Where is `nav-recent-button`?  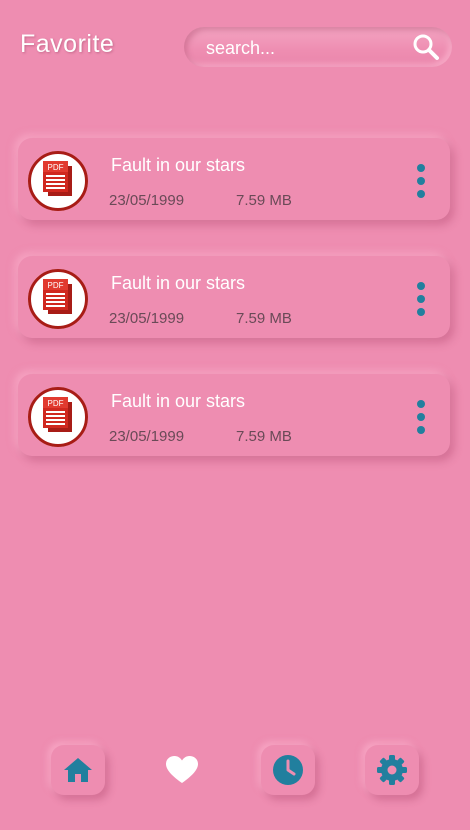
nav-recent-button is located at coordinates (288, 770).